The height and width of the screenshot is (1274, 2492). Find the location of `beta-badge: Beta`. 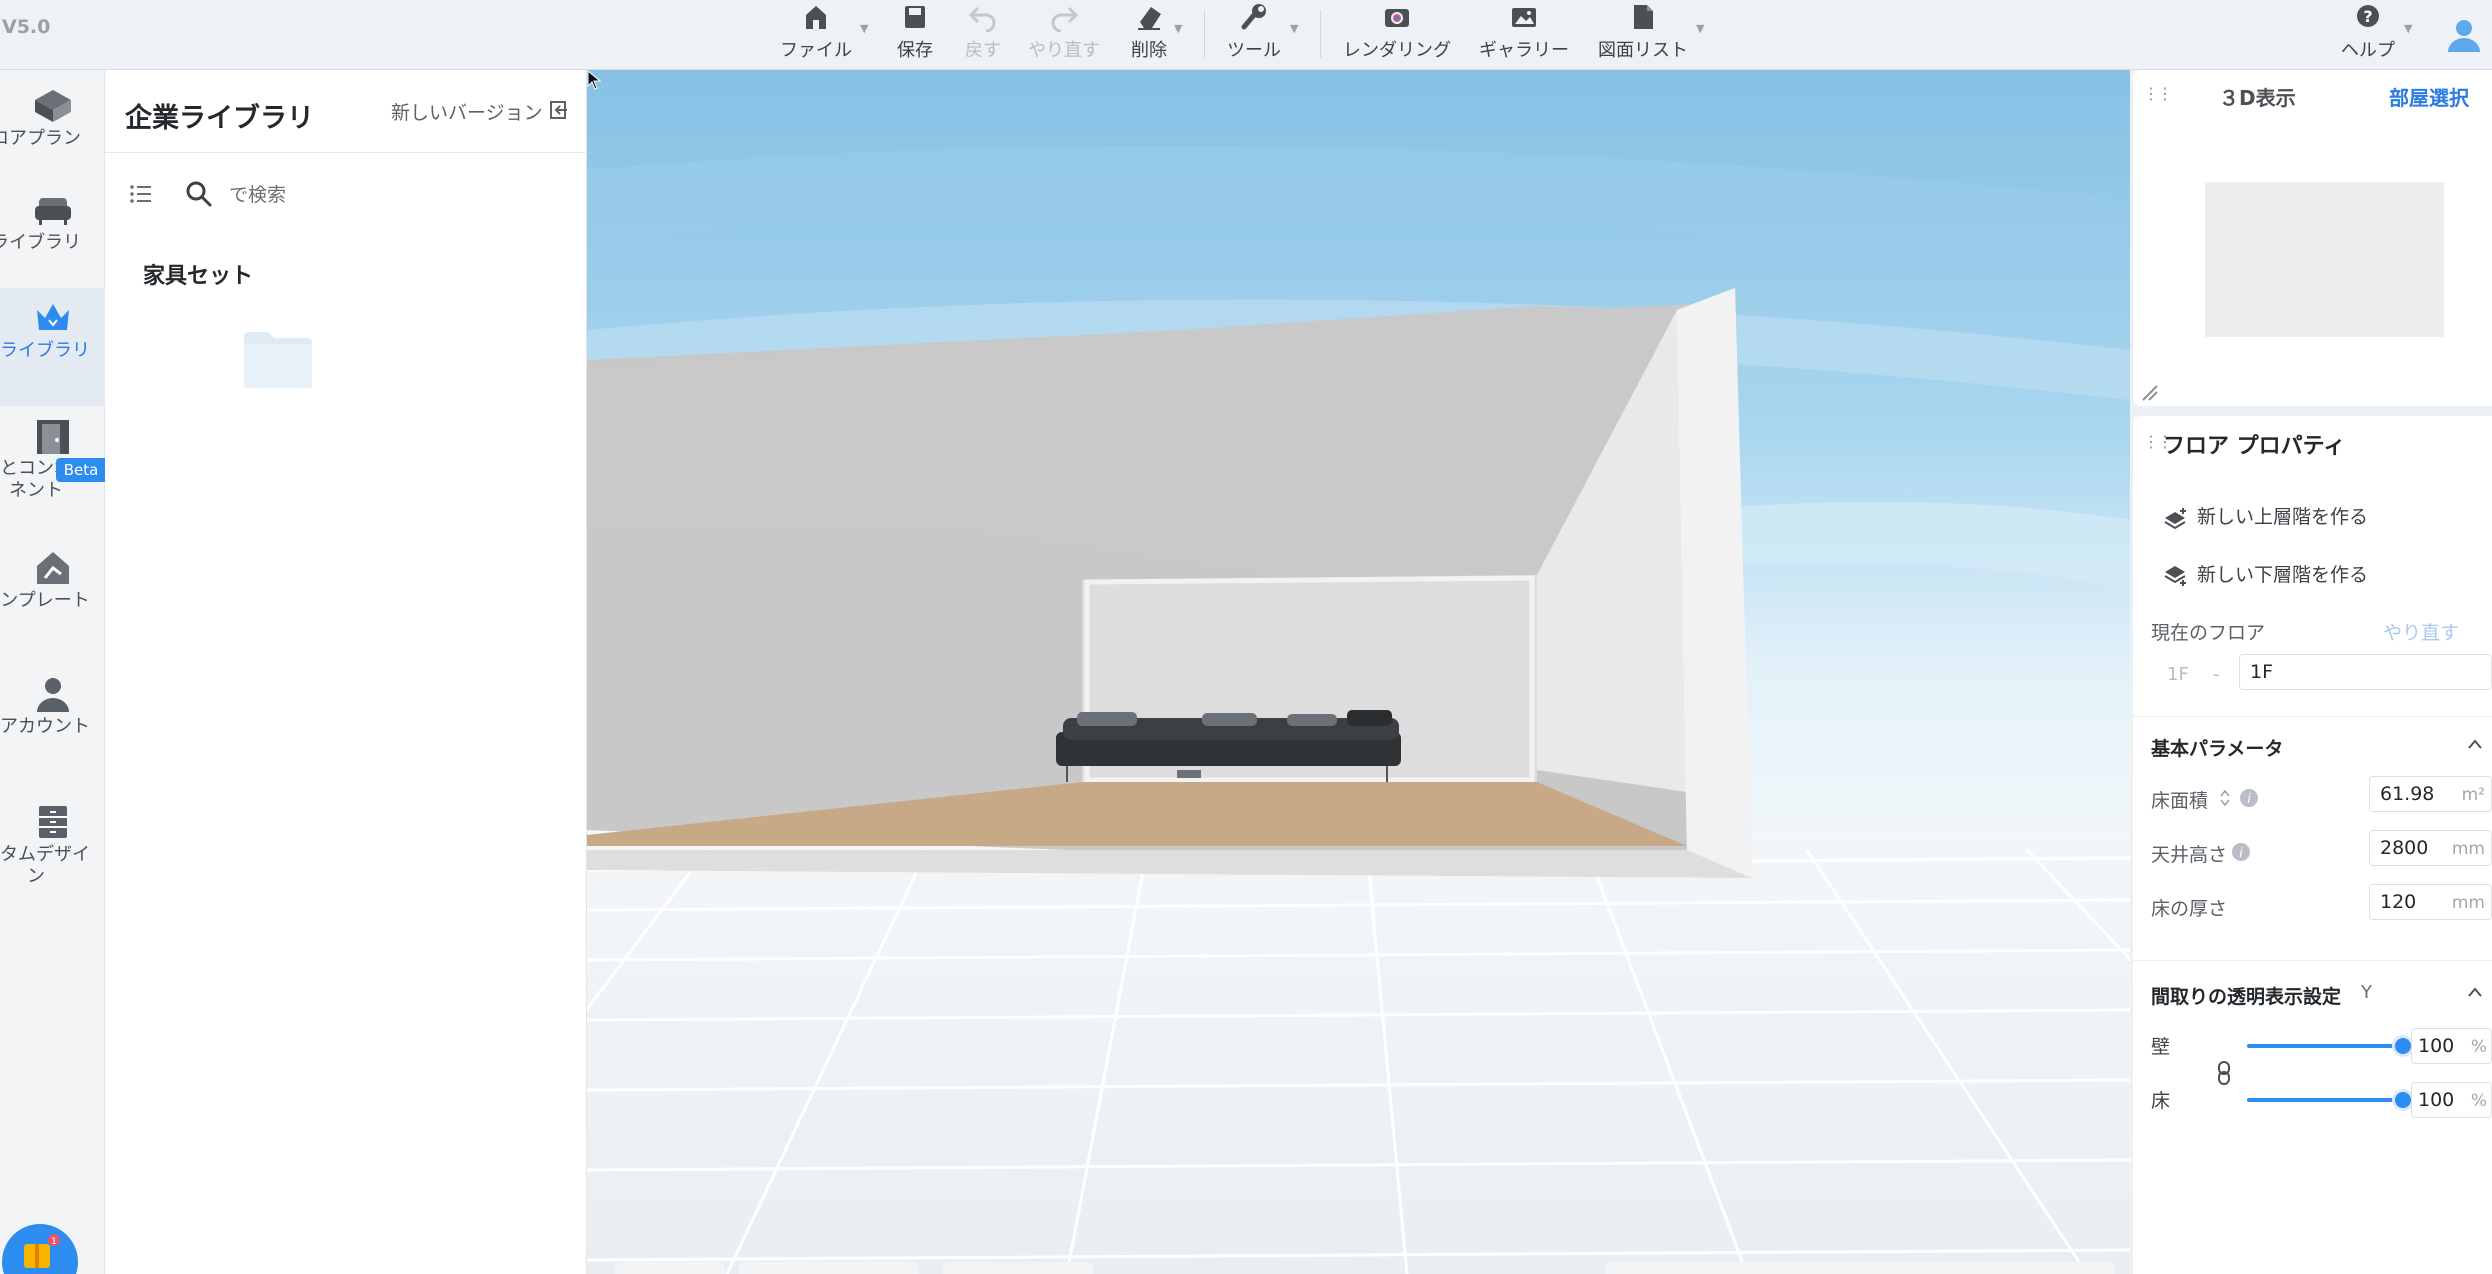

beta-badge: Beta is located at coordinates (81, 470).